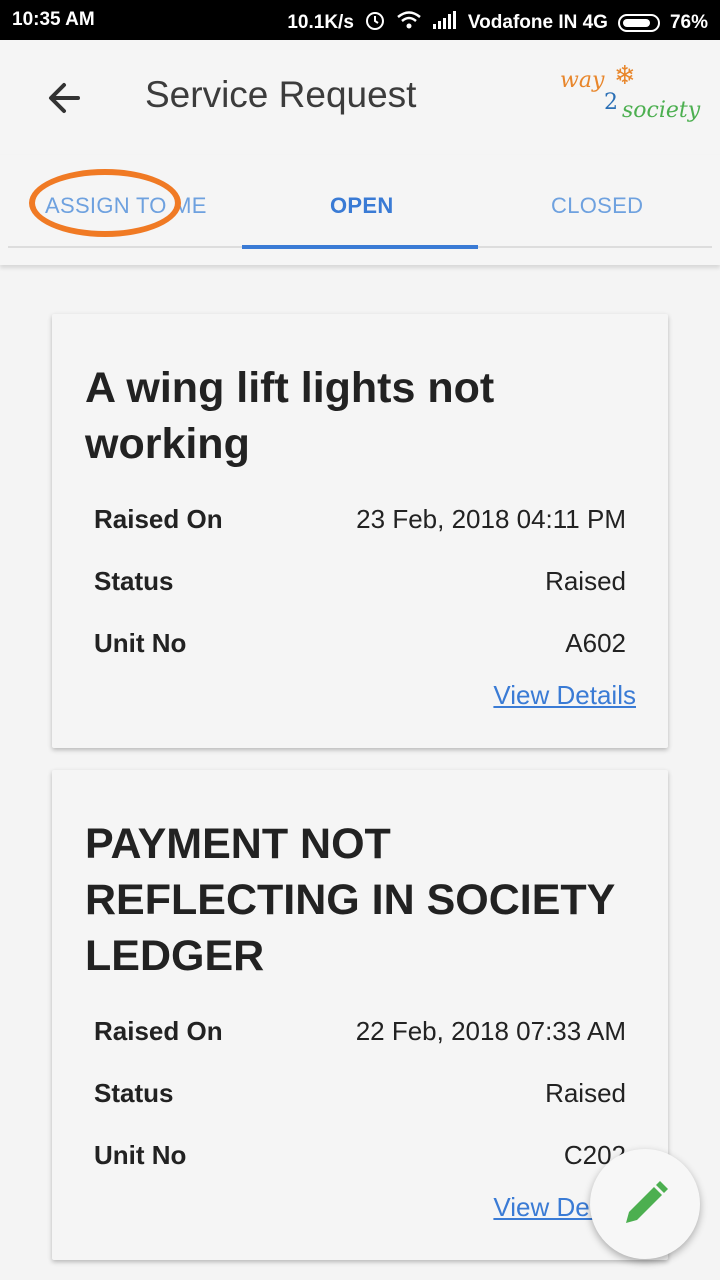 This screenshot has height=1280, width=720. I want to click on new-request-button, so click(645, 1204).